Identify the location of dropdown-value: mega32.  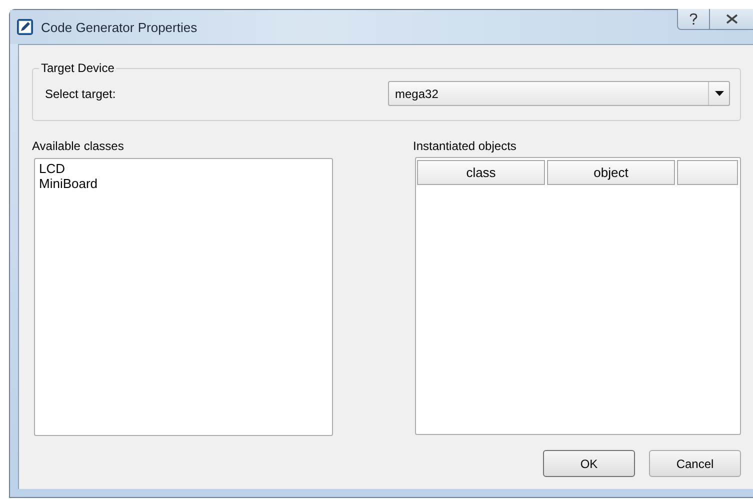
(416, 93).